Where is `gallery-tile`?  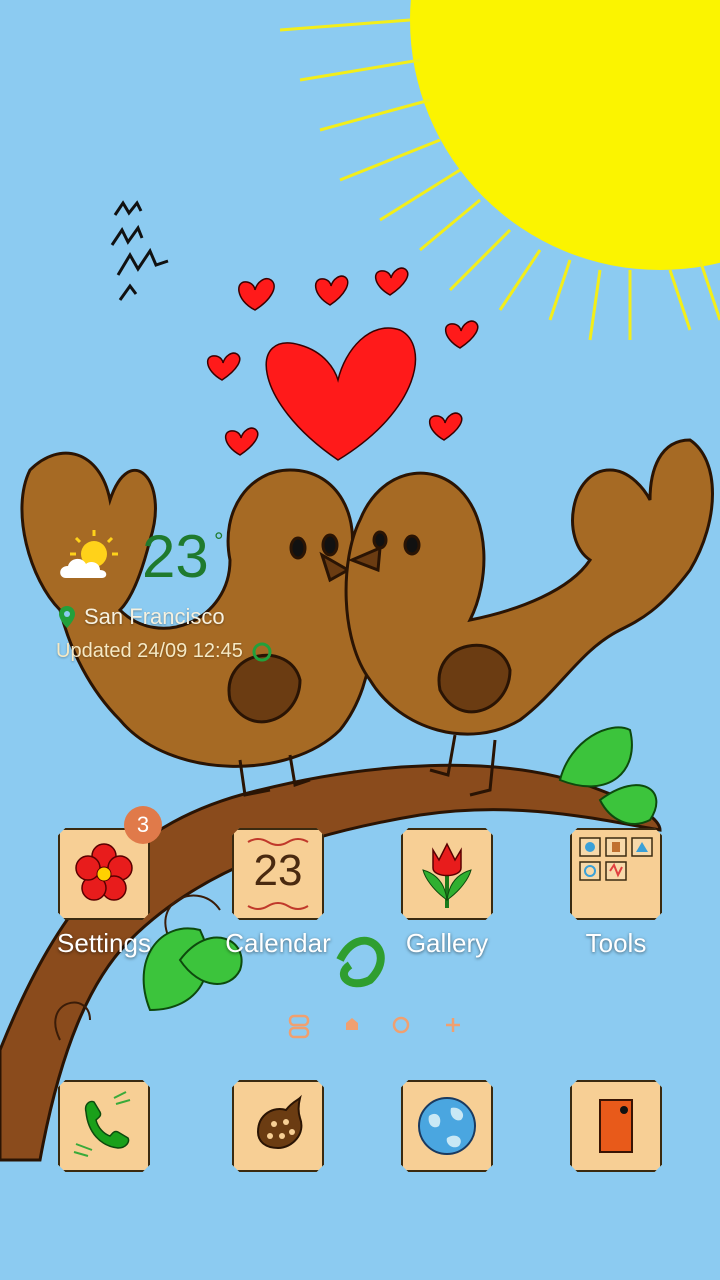 gallery-tile is located at coordinates (447, 874).